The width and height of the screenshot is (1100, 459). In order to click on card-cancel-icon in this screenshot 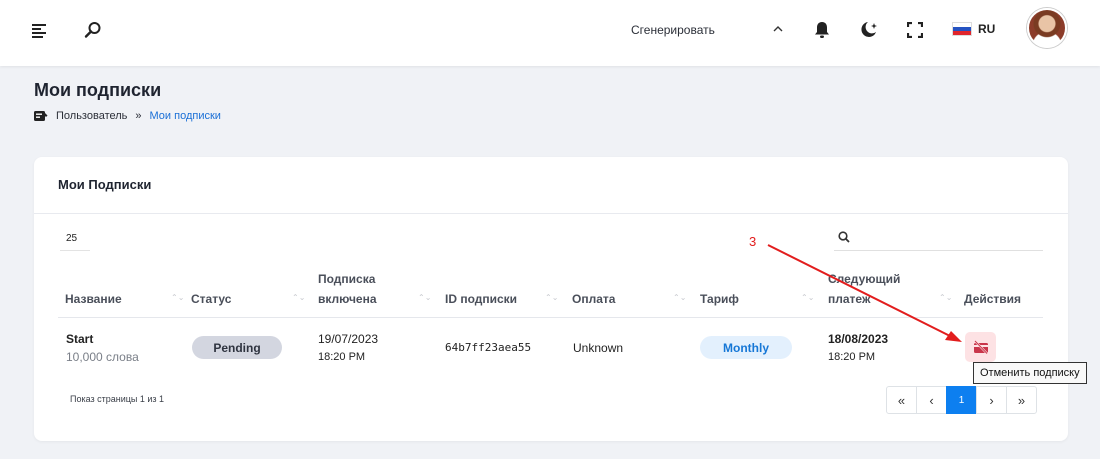, I will do `click(981, 347)`.